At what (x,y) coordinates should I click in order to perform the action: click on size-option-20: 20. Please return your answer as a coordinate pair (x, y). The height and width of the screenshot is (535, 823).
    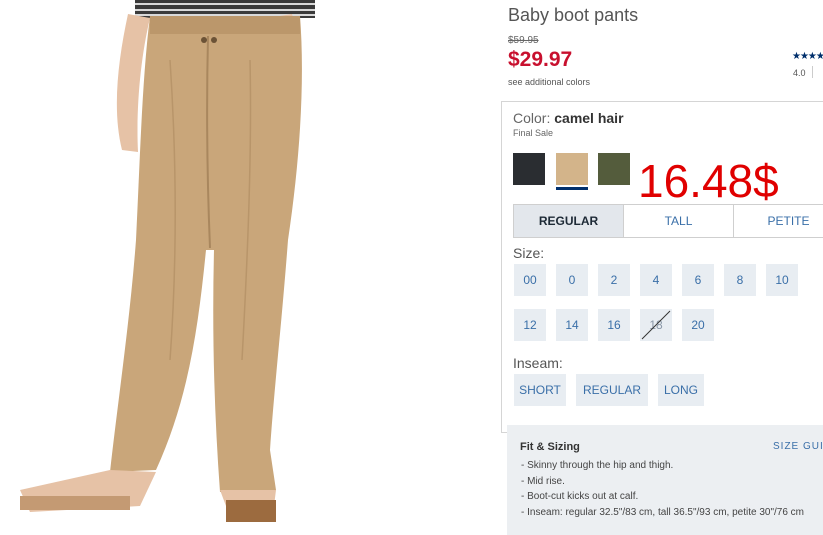
    Looking at the image, I should click on (698, 325).